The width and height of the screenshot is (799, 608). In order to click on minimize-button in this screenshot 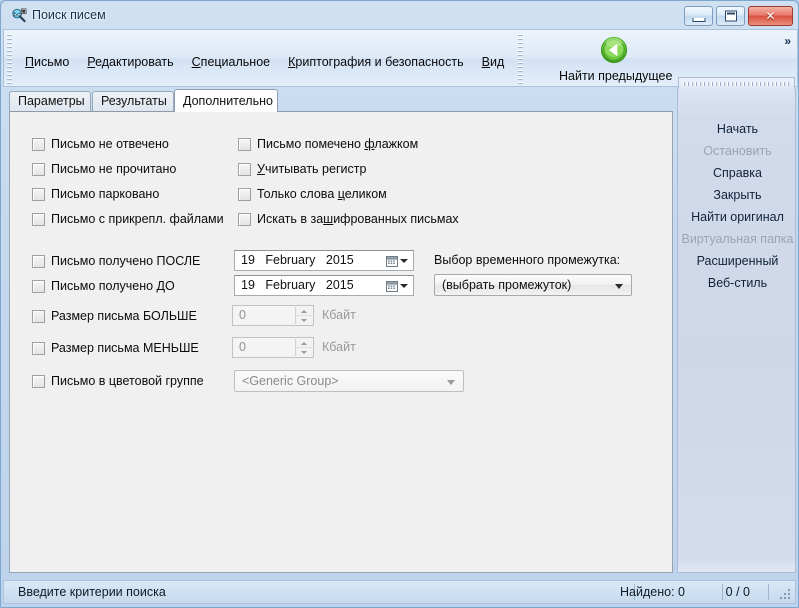, I will do `click(698, 16)`.